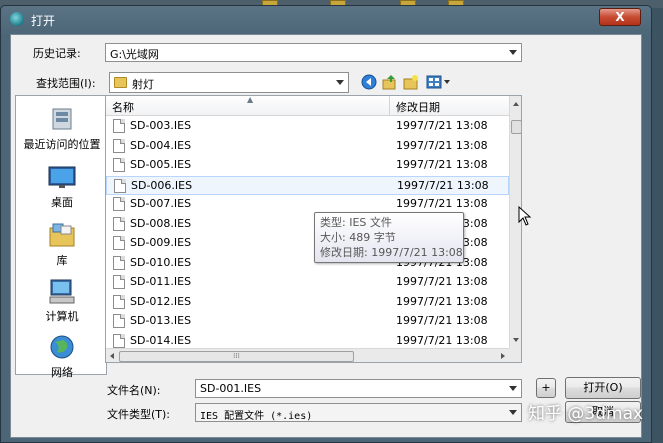 This screenshot has height=443, width=663. I want to click on places-bar: 最近访问的位置 桌面 库 计算机 网络, so click(61, 237).